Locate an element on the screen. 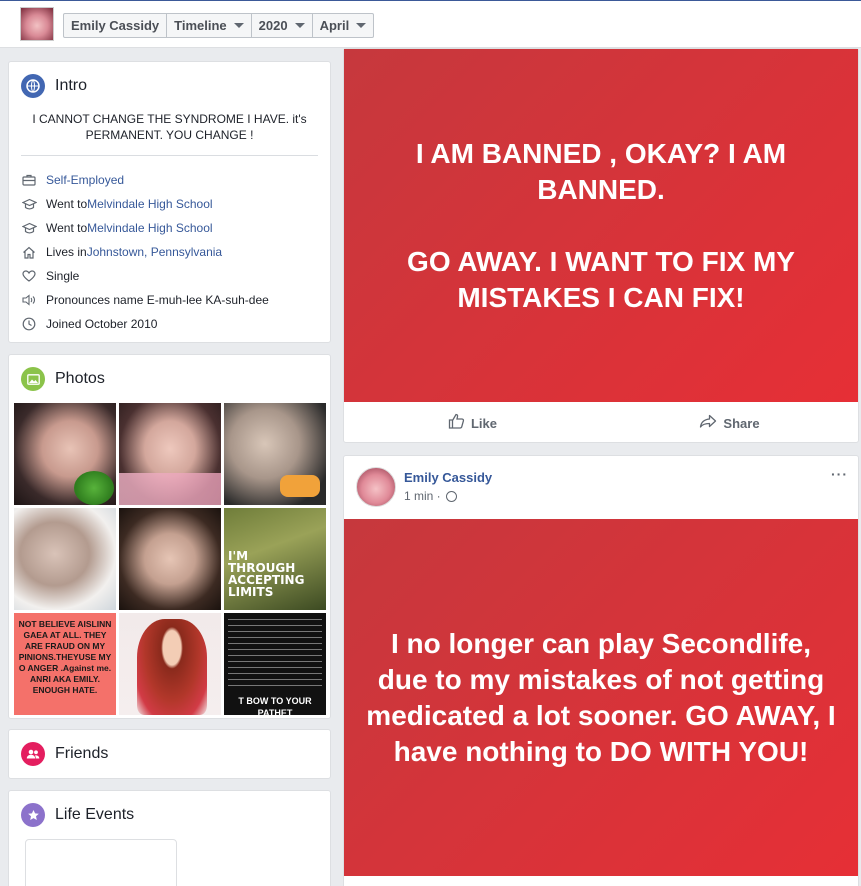  timeline-navigator: Emily Cassidy Timeline 2020 April is located at coordinates (219, 25).